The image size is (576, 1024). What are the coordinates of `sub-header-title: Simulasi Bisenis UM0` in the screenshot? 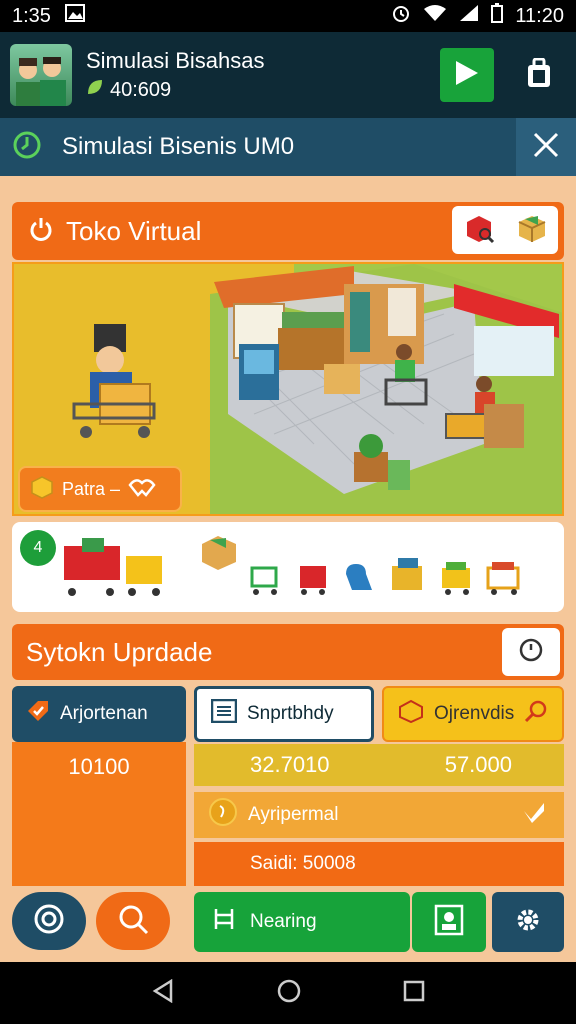 It's located at (178, 146).